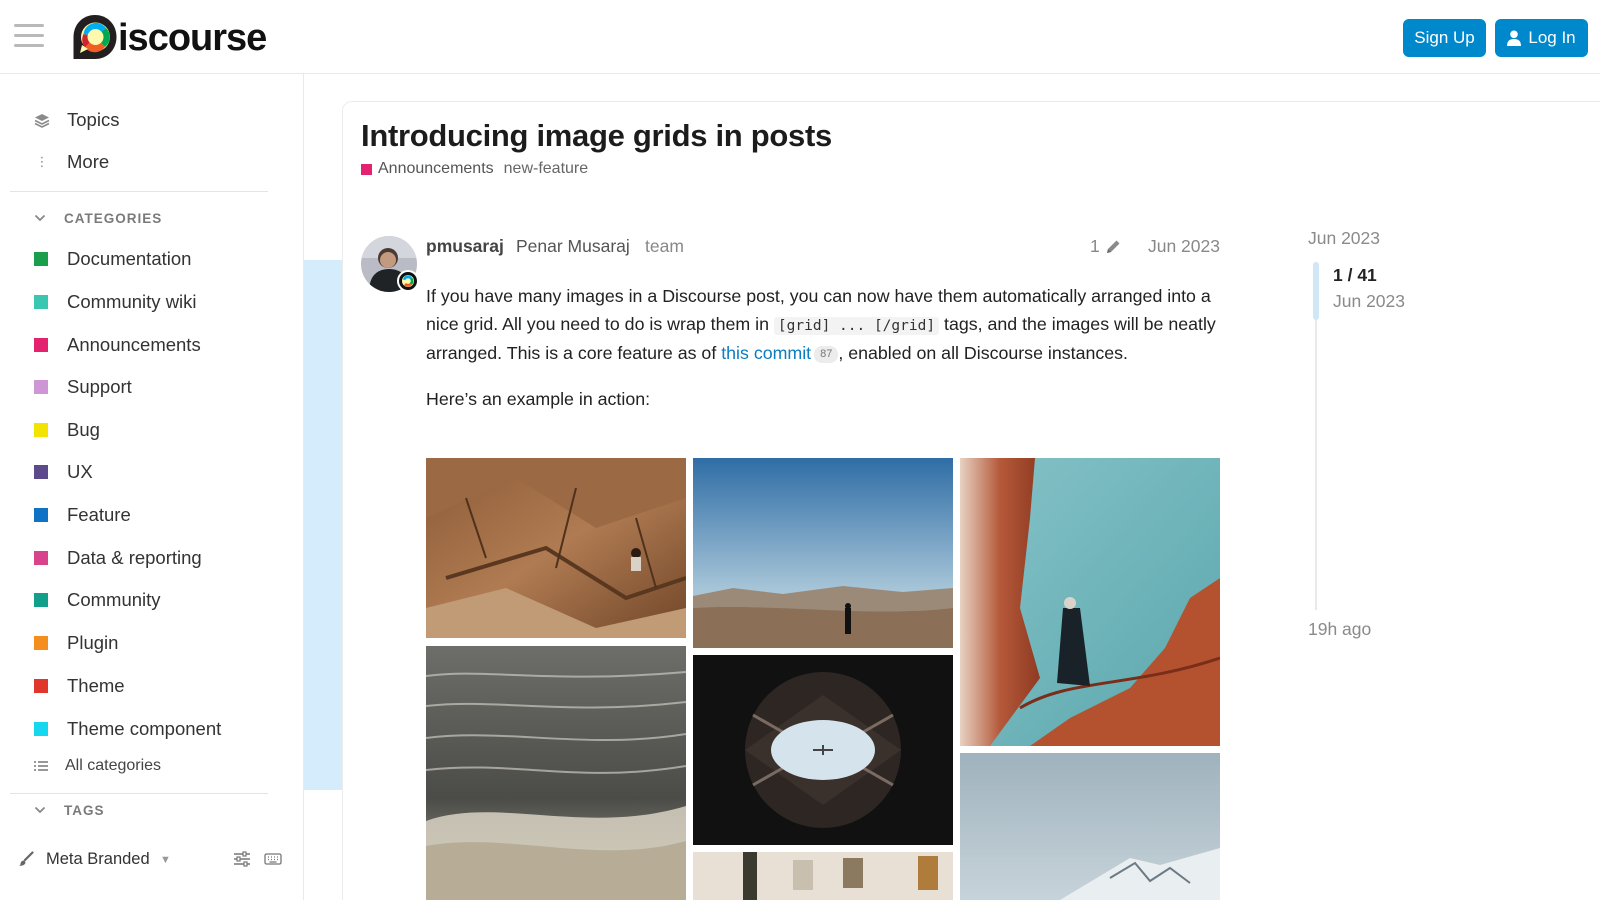  What do you see at coordinates (323, 525) in the screenshot?
I see `accent-stripe` at bounding box center [323, 525].